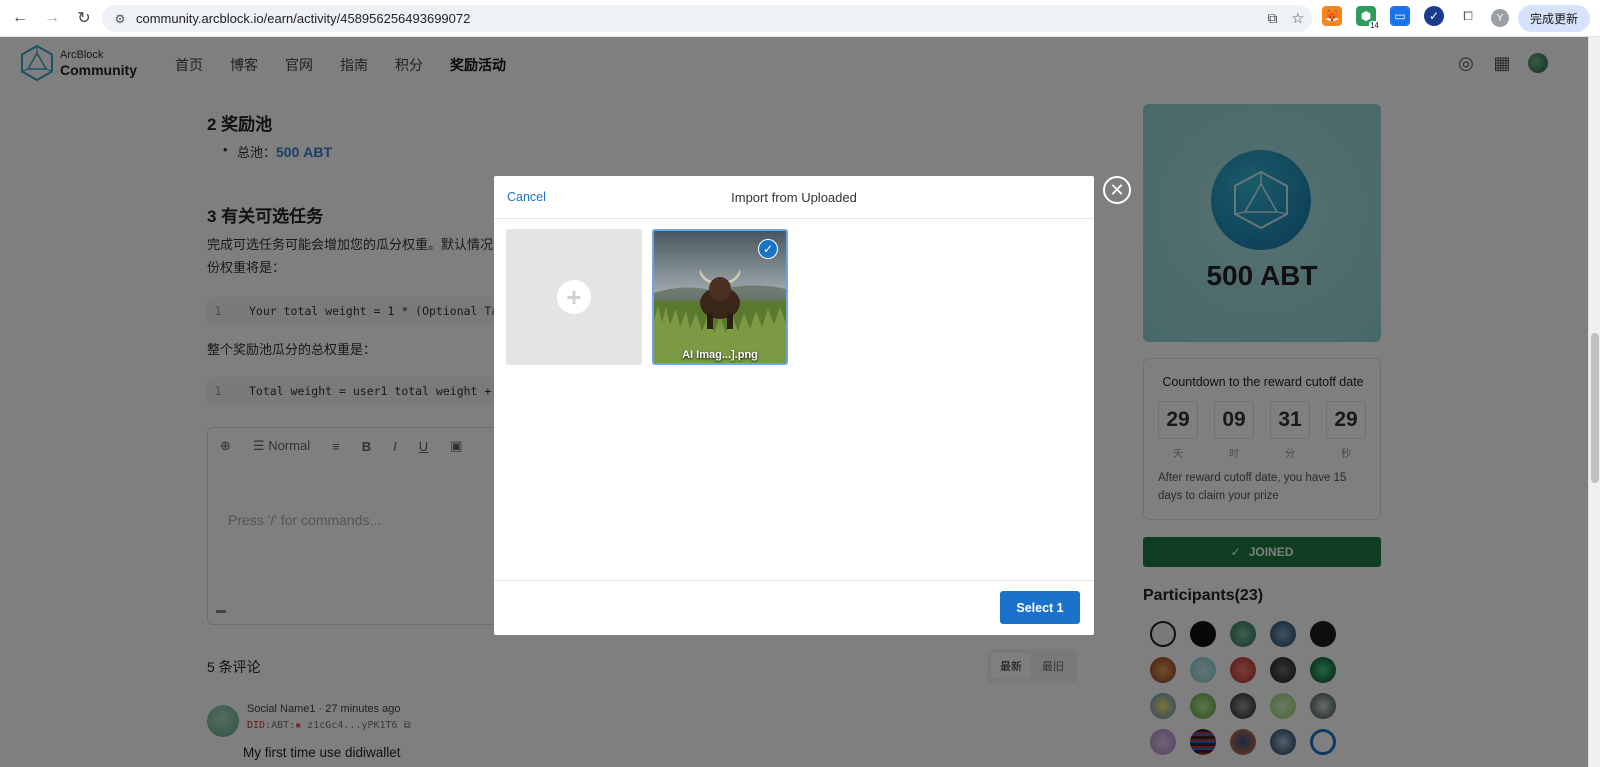 The height and width of the screenshot is (767, 1600). What do you see at coordinates (1434, 16) in the screenshot?
I see `check-extension-icon: ✓` at bounding box center [1434, 16].